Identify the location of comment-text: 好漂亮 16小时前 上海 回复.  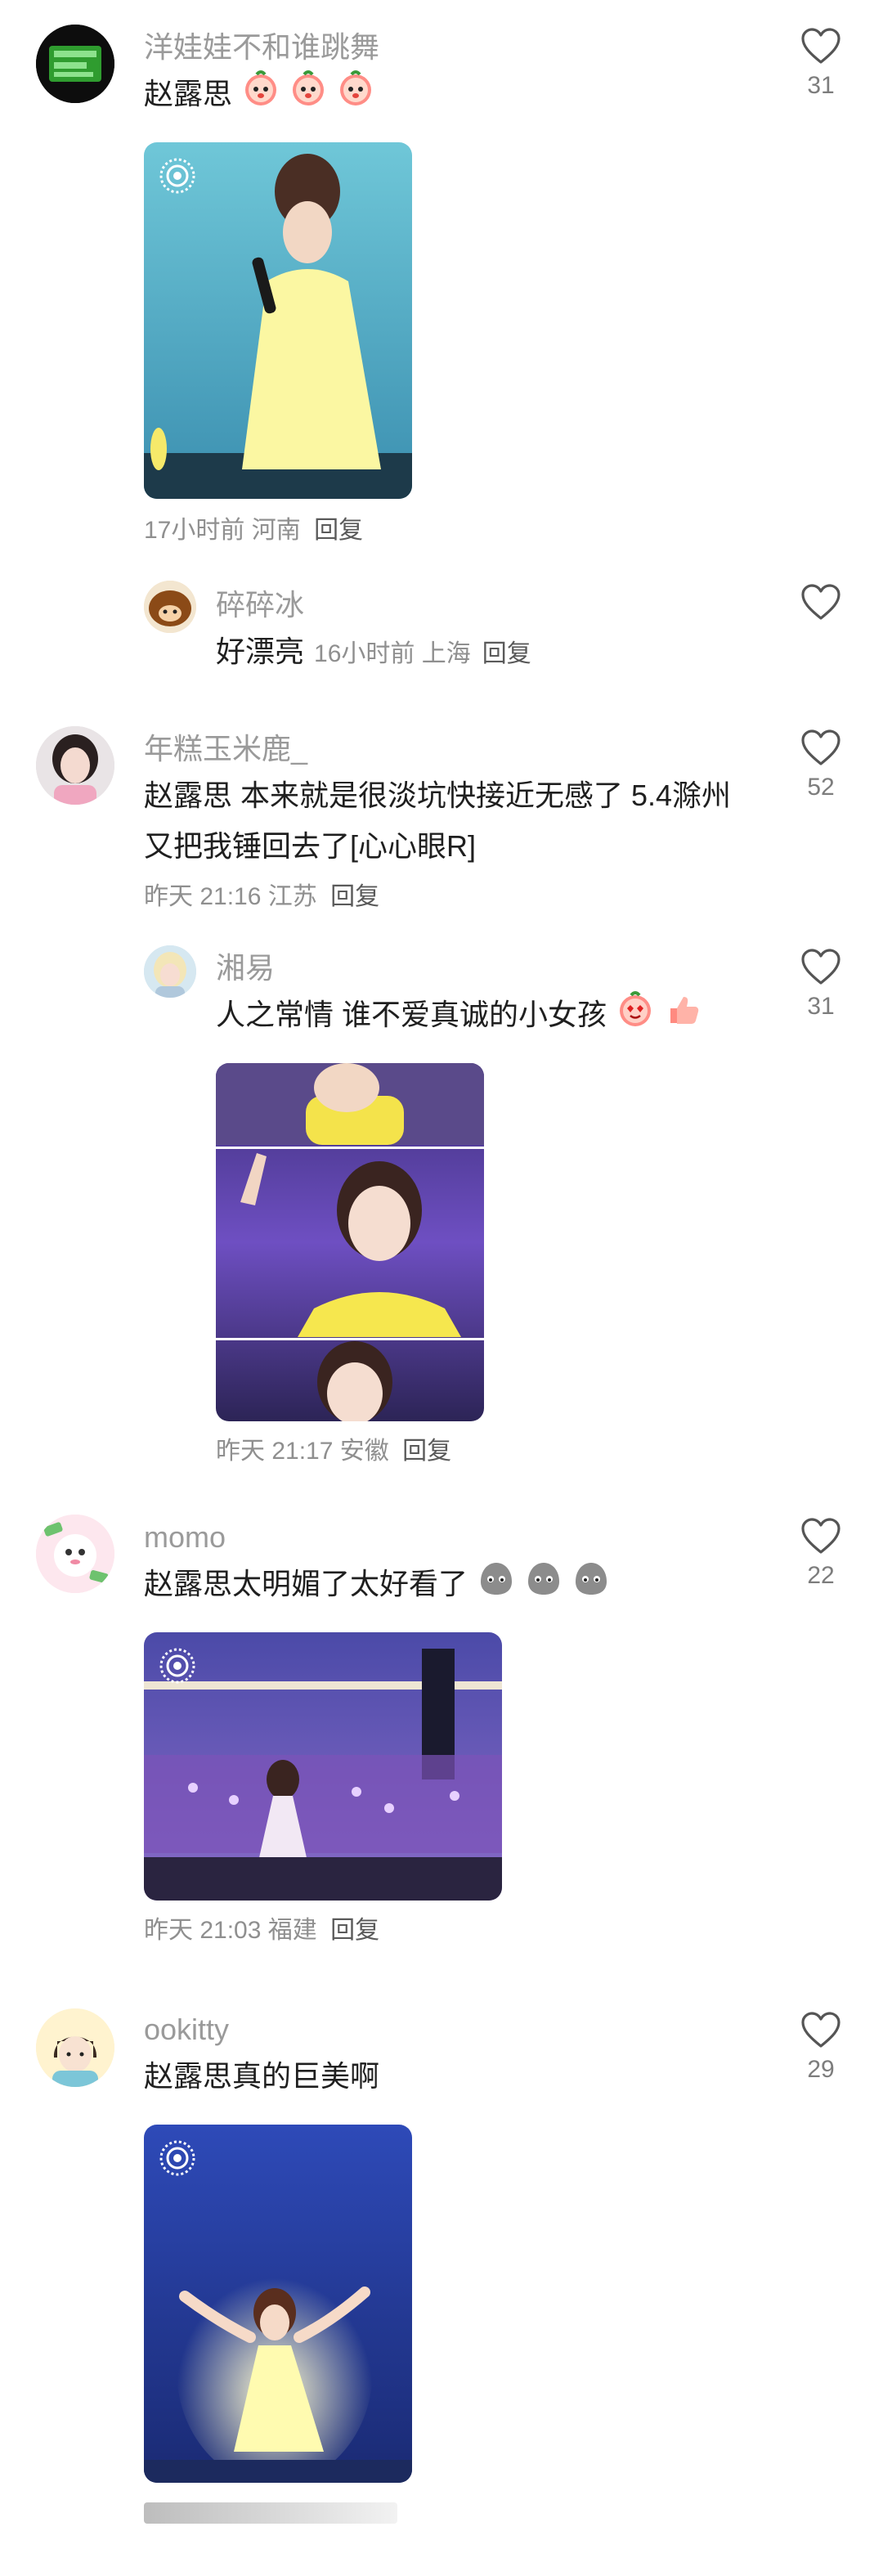
(373, 653).